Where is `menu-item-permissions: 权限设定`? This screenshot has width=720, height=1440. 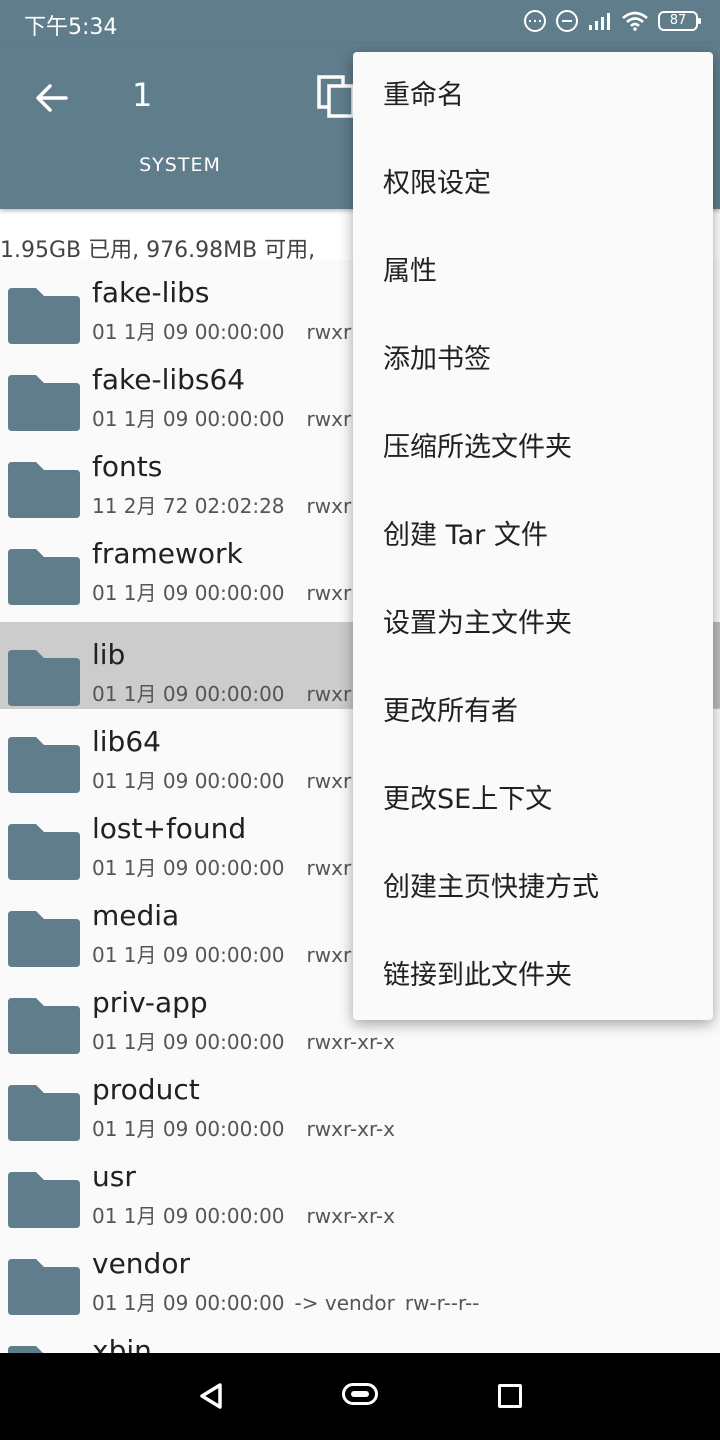
menu-item-permissions: 权限设定 is located at coordinates (533, 184).